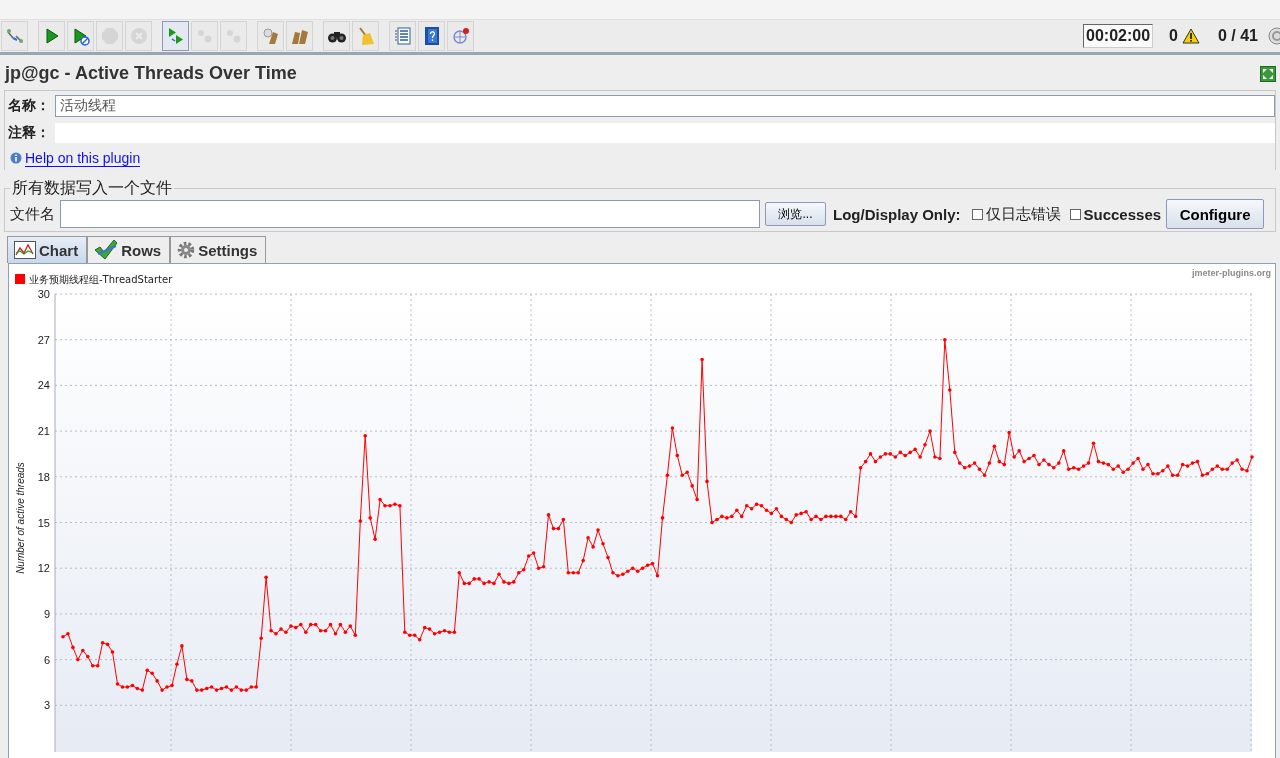 Image resolution: width=1280 pixels, height=758 pixels. I want to click on legend-label: 业务预期线程组-ThreadStarter, so click(101, 279).